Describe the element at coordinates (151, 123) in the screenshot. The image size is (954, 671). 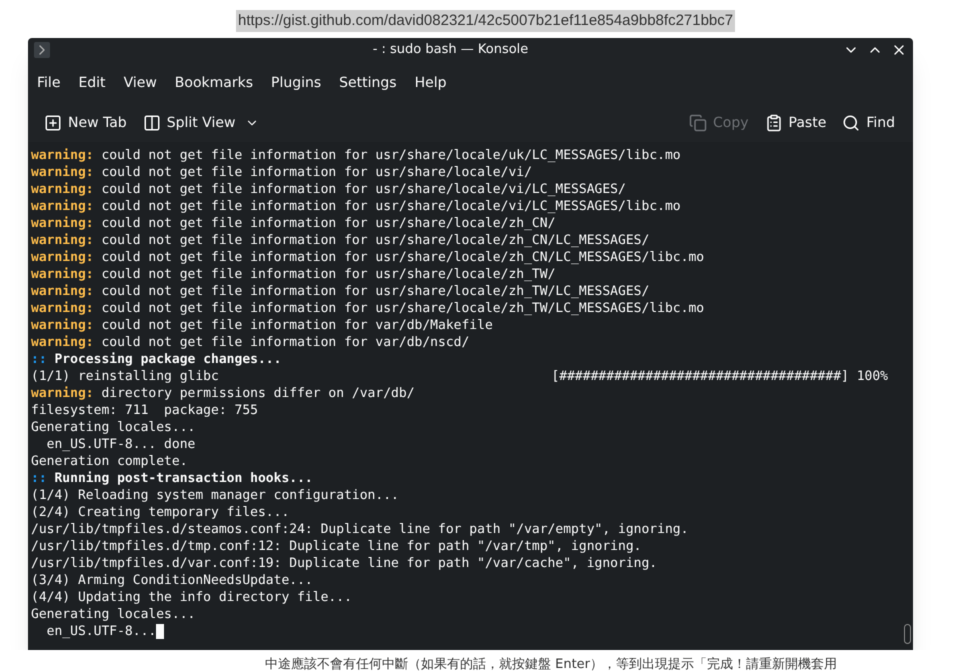
I see `split-view-icon` at that location.